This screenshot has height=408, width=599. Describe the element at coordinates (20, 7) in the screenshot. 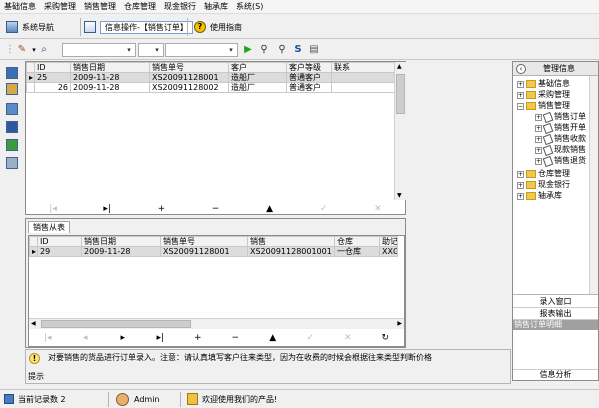

I see `menu-basic-info: 基础信息` at that location.